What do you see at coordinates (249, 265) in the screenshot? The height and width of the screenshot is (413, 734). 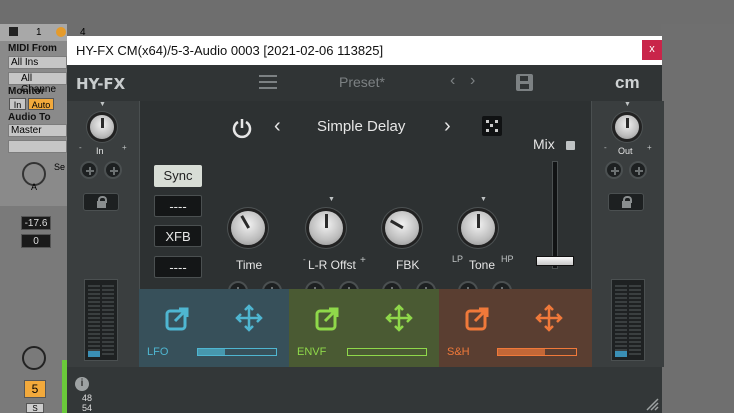 I see `time-label: Time` at bounding box center [249, 265].